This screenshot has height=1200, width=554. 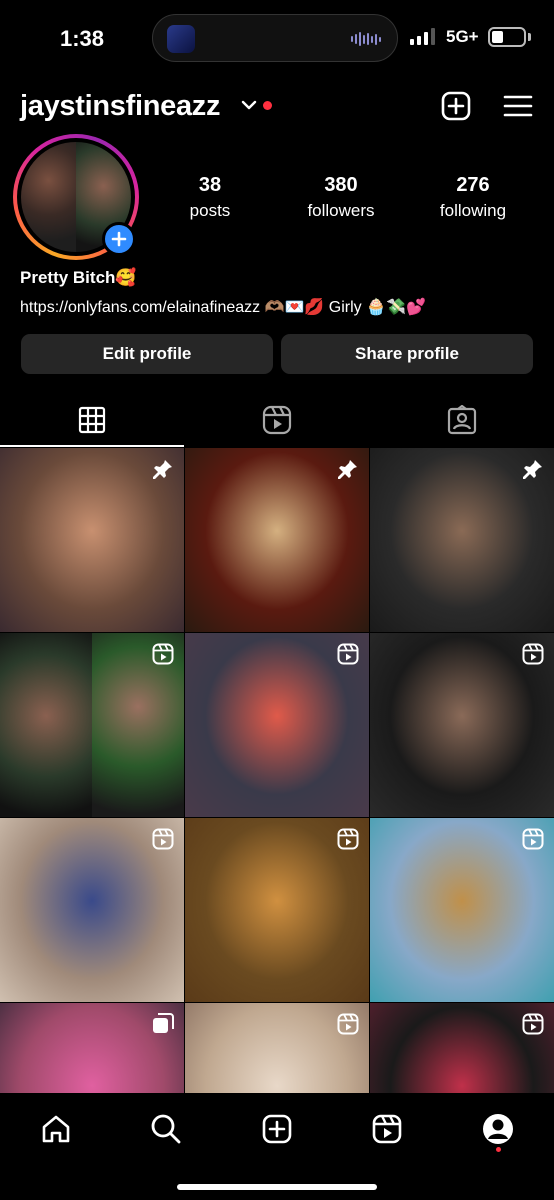 I want to click on network-type: 5G+, so click(x=462, y=36).